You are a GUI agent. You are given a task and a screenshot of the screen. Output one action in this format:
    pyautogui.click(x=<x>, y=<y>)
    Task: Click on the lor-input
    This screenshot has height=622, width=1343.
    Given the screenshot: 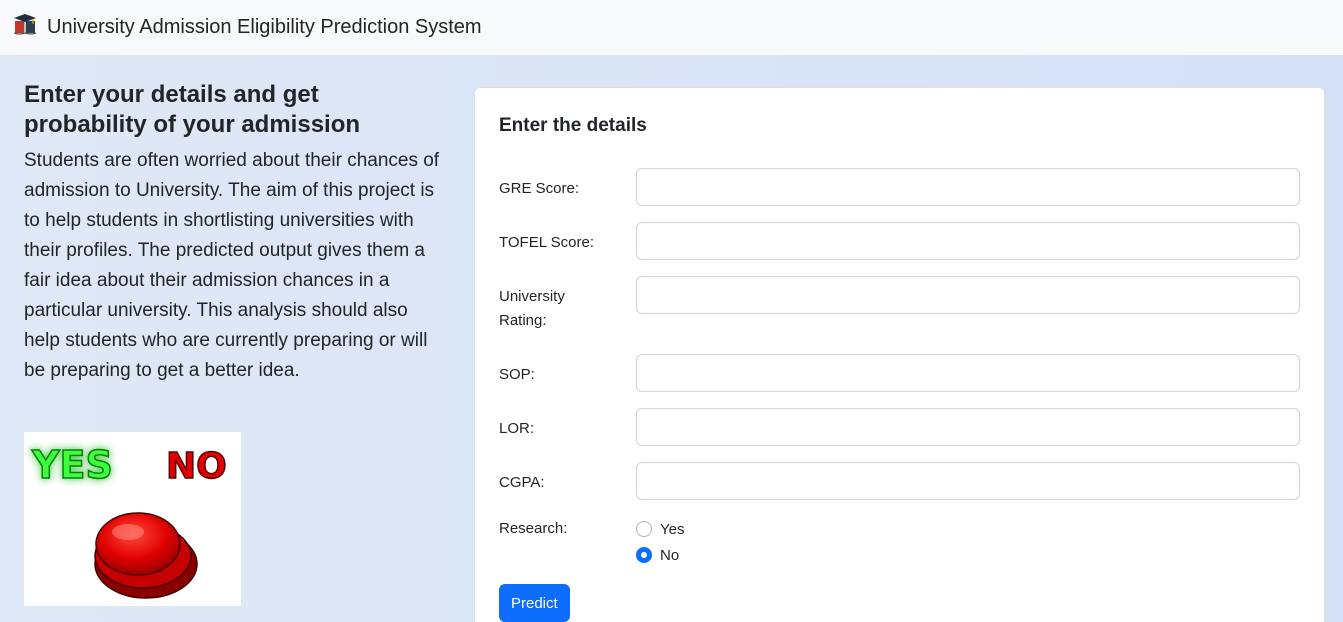 What is the action you would take?
    pyautogui.click(x=968, y=427)
    